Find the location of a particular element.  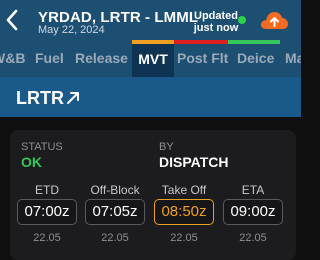

off-block-date: 22.05 is located at coordinates (115, 238).